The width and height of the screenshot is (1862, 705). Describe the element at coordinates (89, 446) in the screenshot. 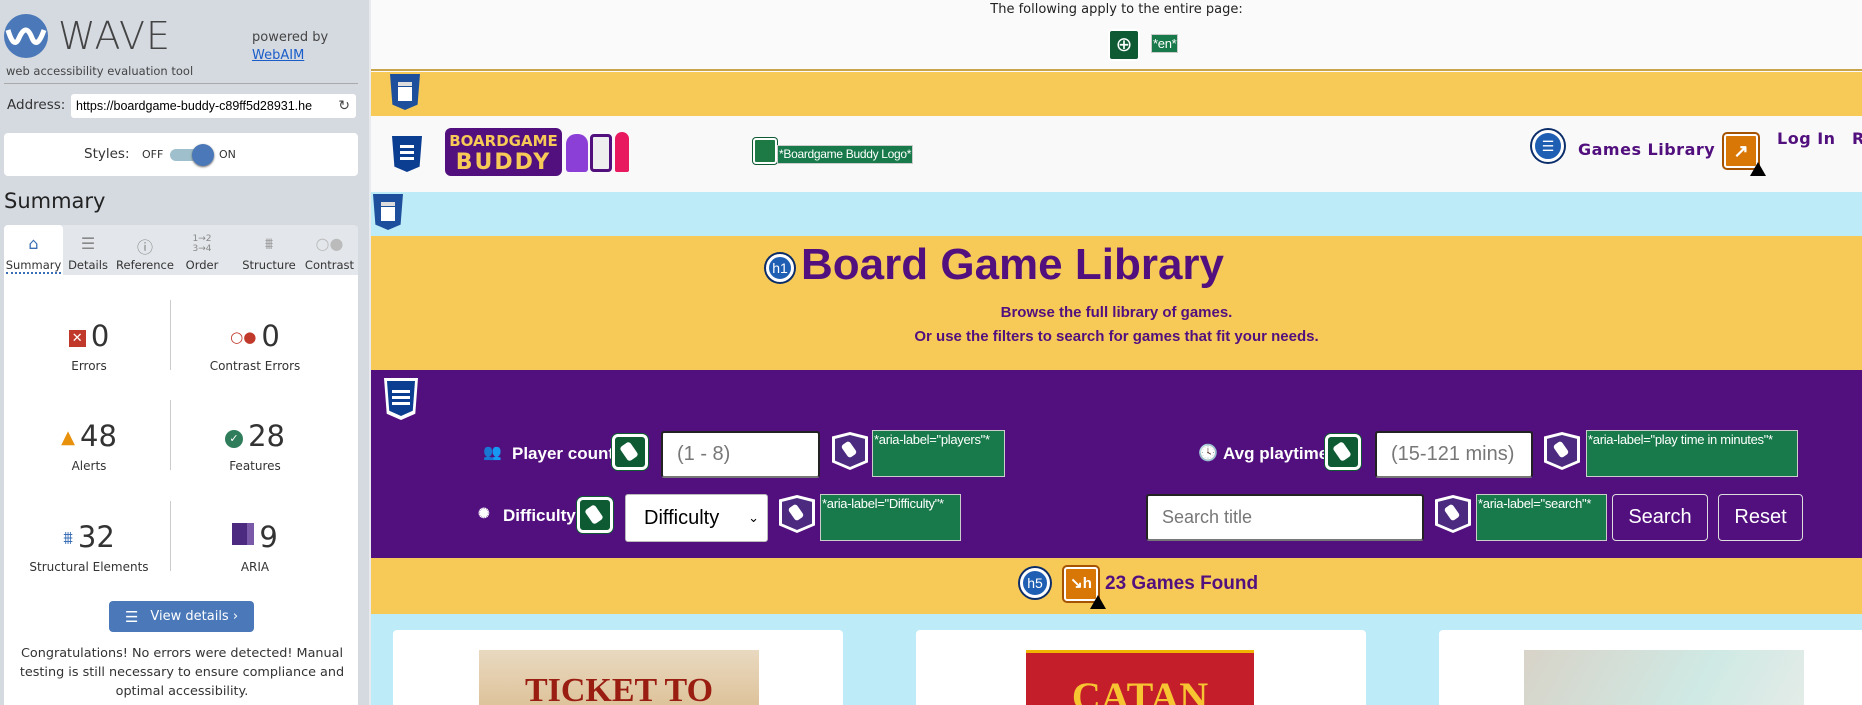

I see `stat-alerts: ▲ 48 Alerts` at that location.